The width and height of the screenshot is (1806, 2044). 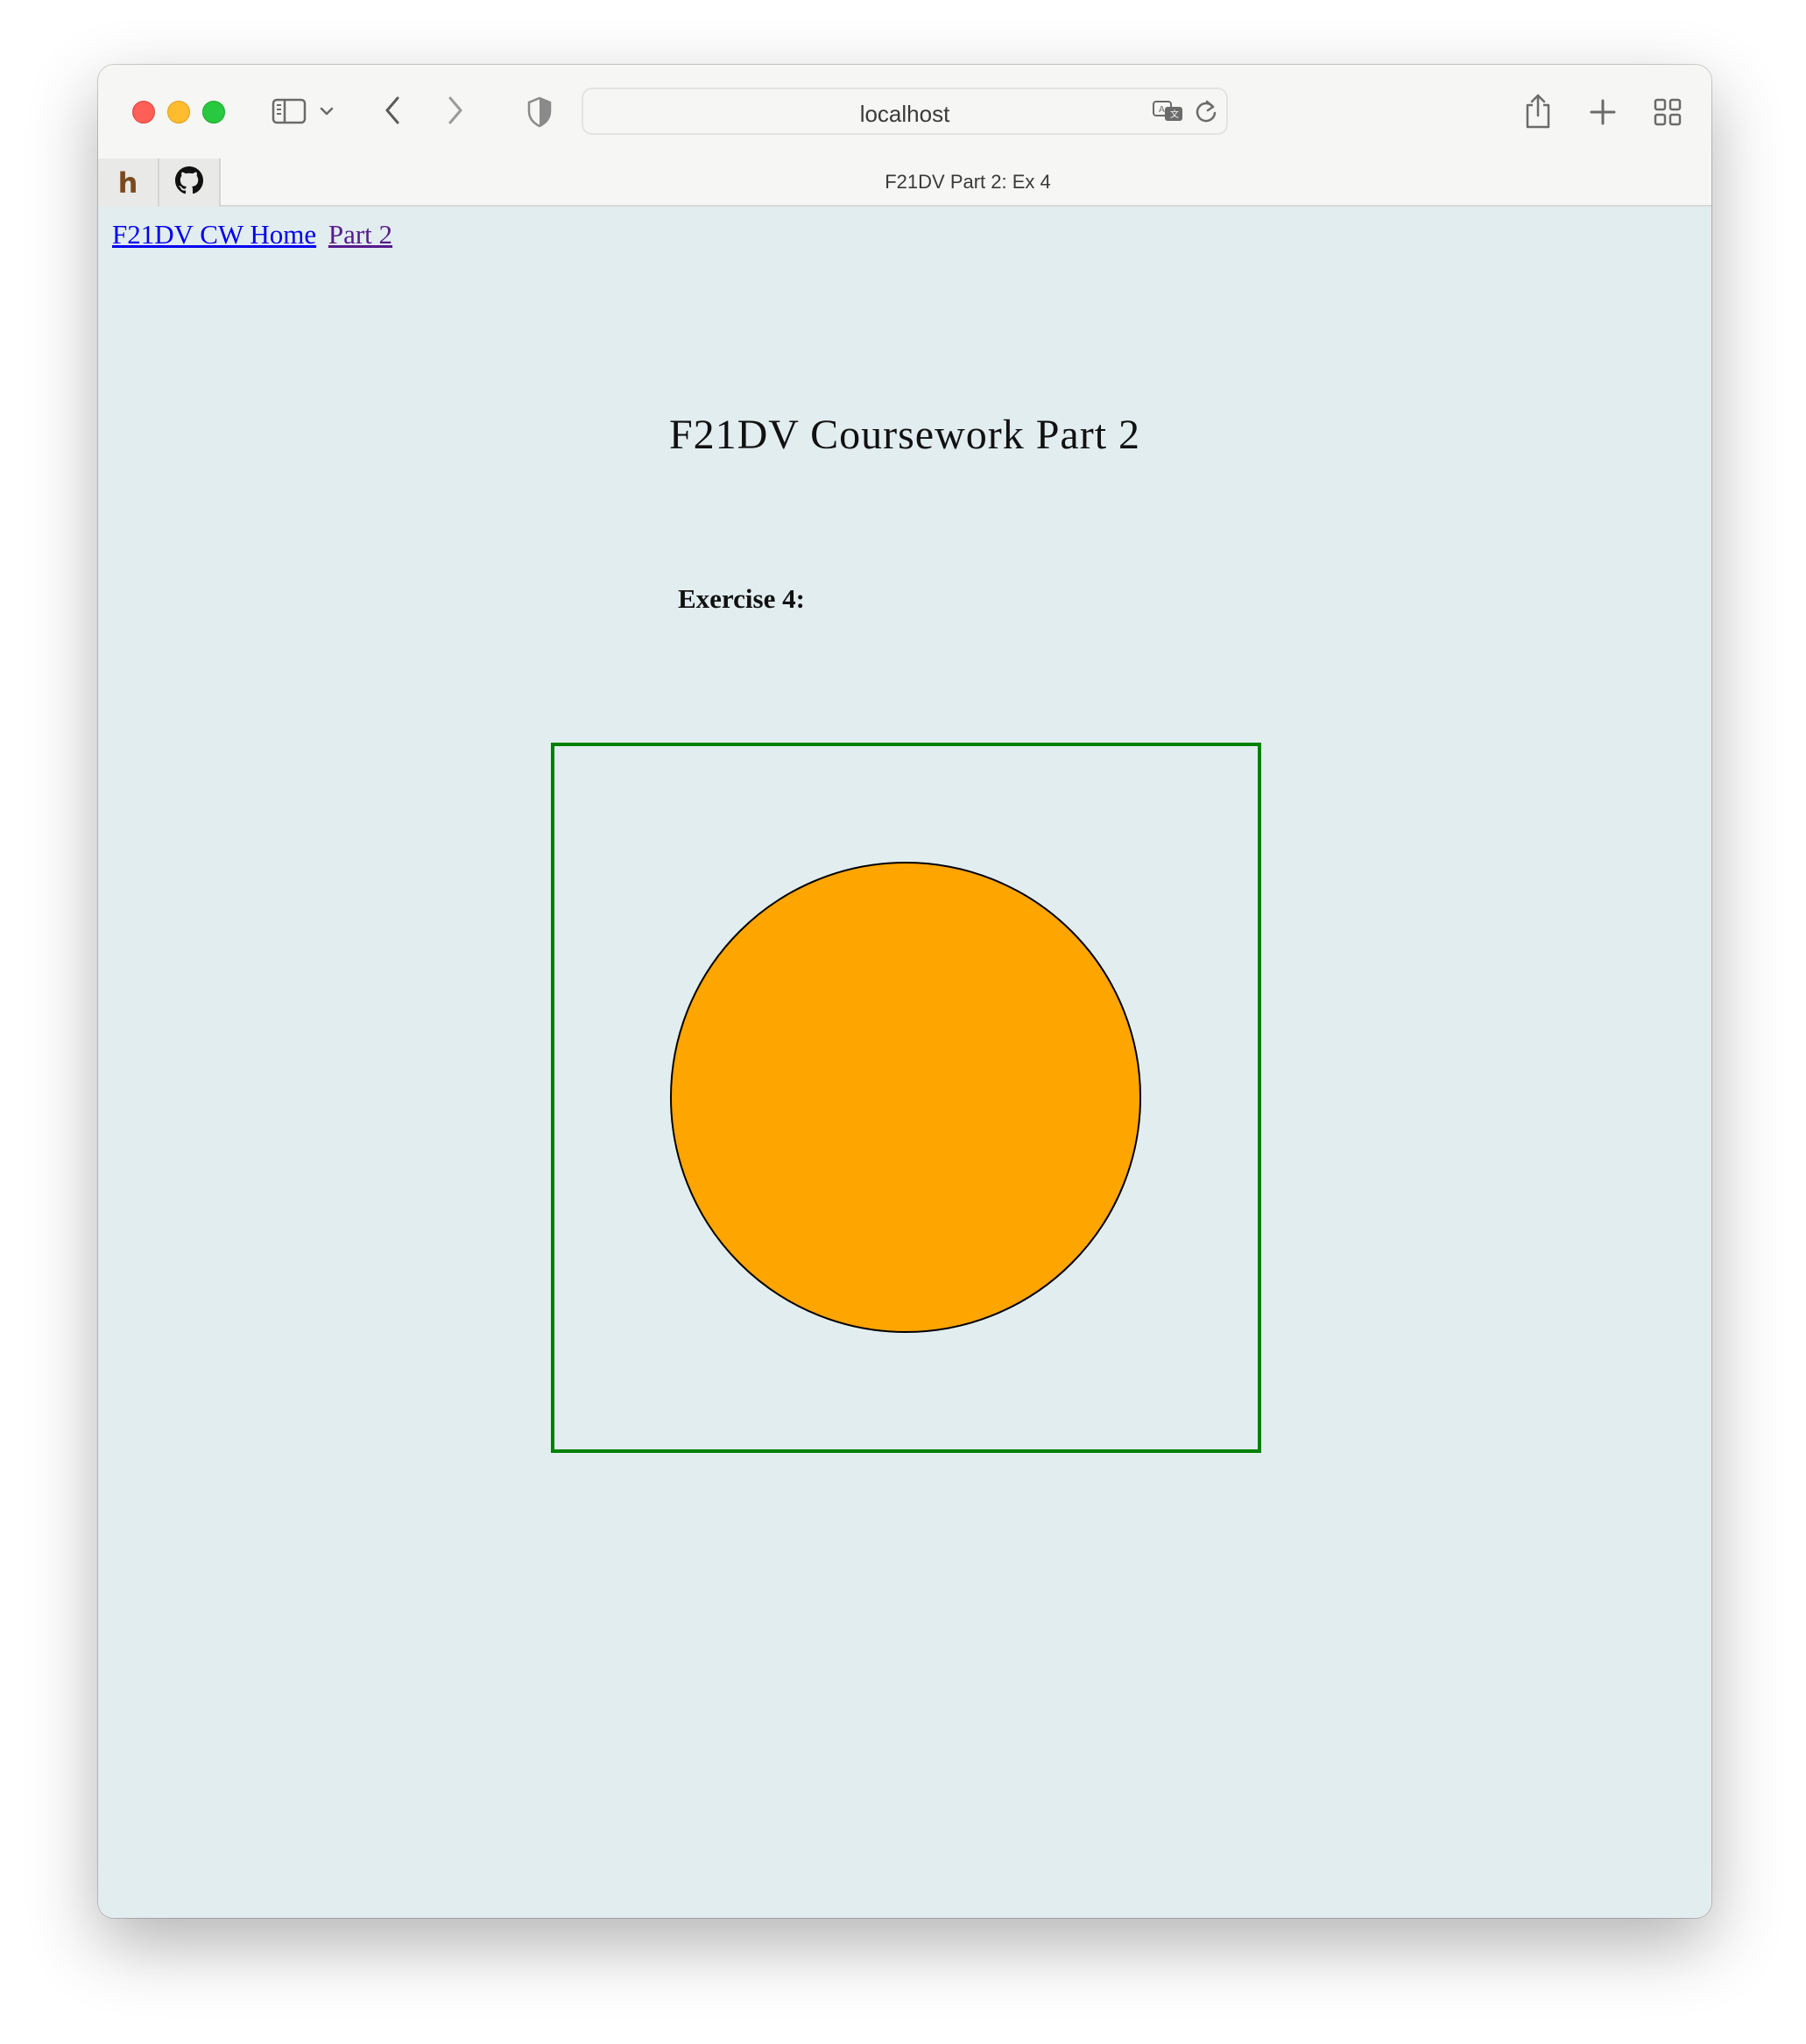 I want to click on svg-text: 文, so click(x=1174, y=114).